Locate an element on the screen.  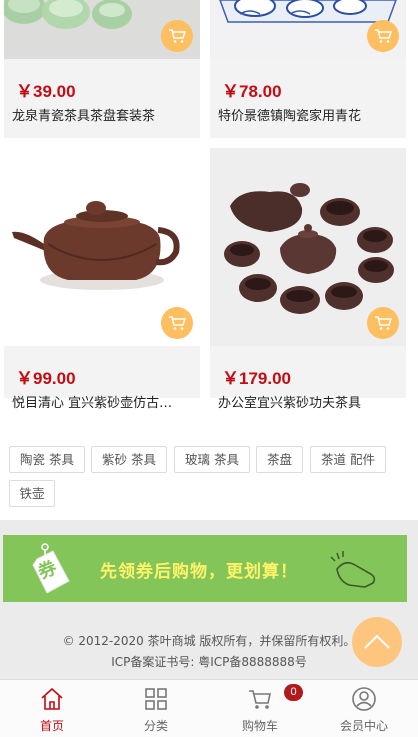
tab-home-label: 首页 is located at coordinates (51, 726).